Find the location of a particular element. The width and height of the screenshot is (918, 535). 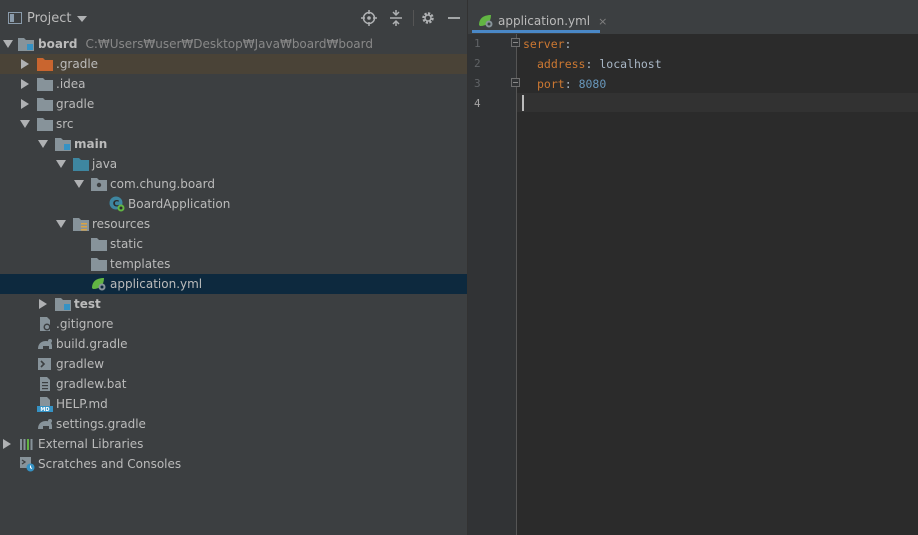

hide-panel-icon is located at coordinates (454, 18).